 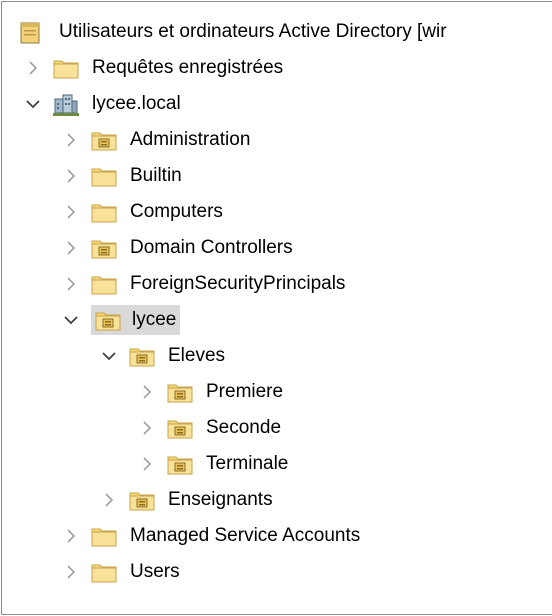 I want to click on tree-item-label: Seconde, so click(x=244, y=427).